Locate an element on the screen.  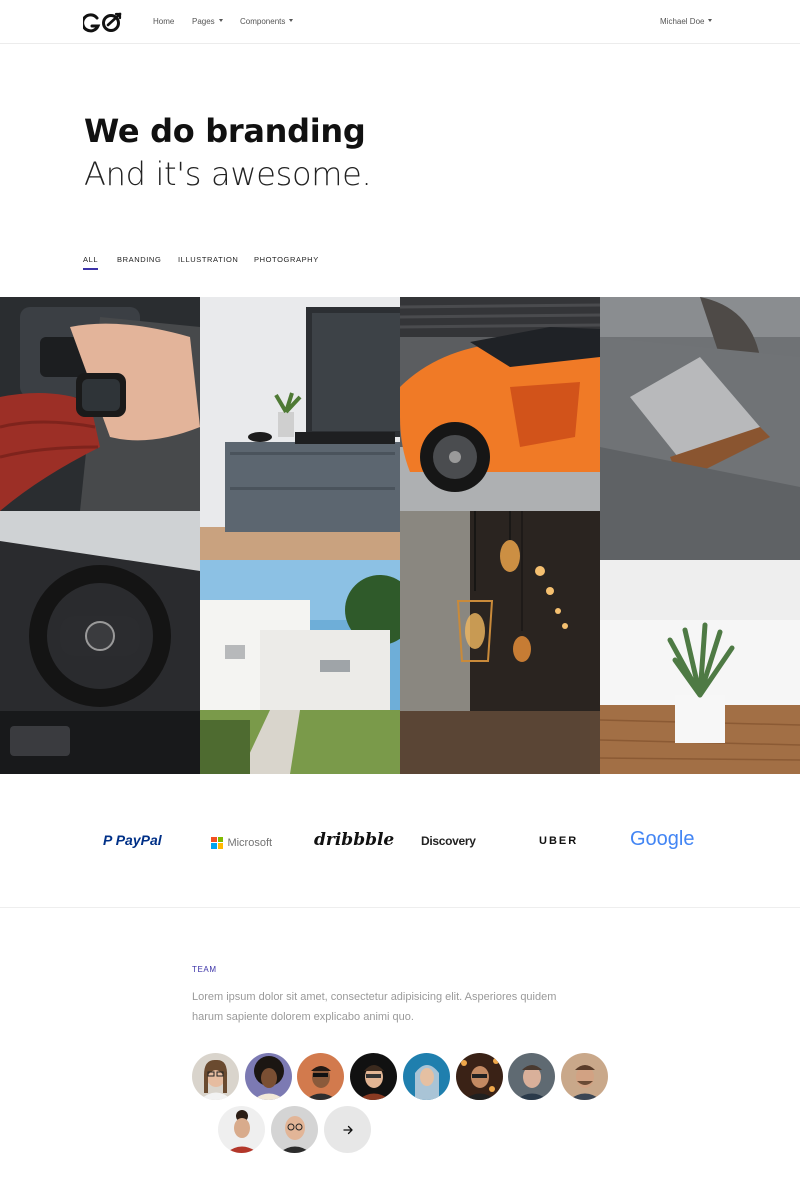
nav-link-home: Home is located at coordinates (163, 21).